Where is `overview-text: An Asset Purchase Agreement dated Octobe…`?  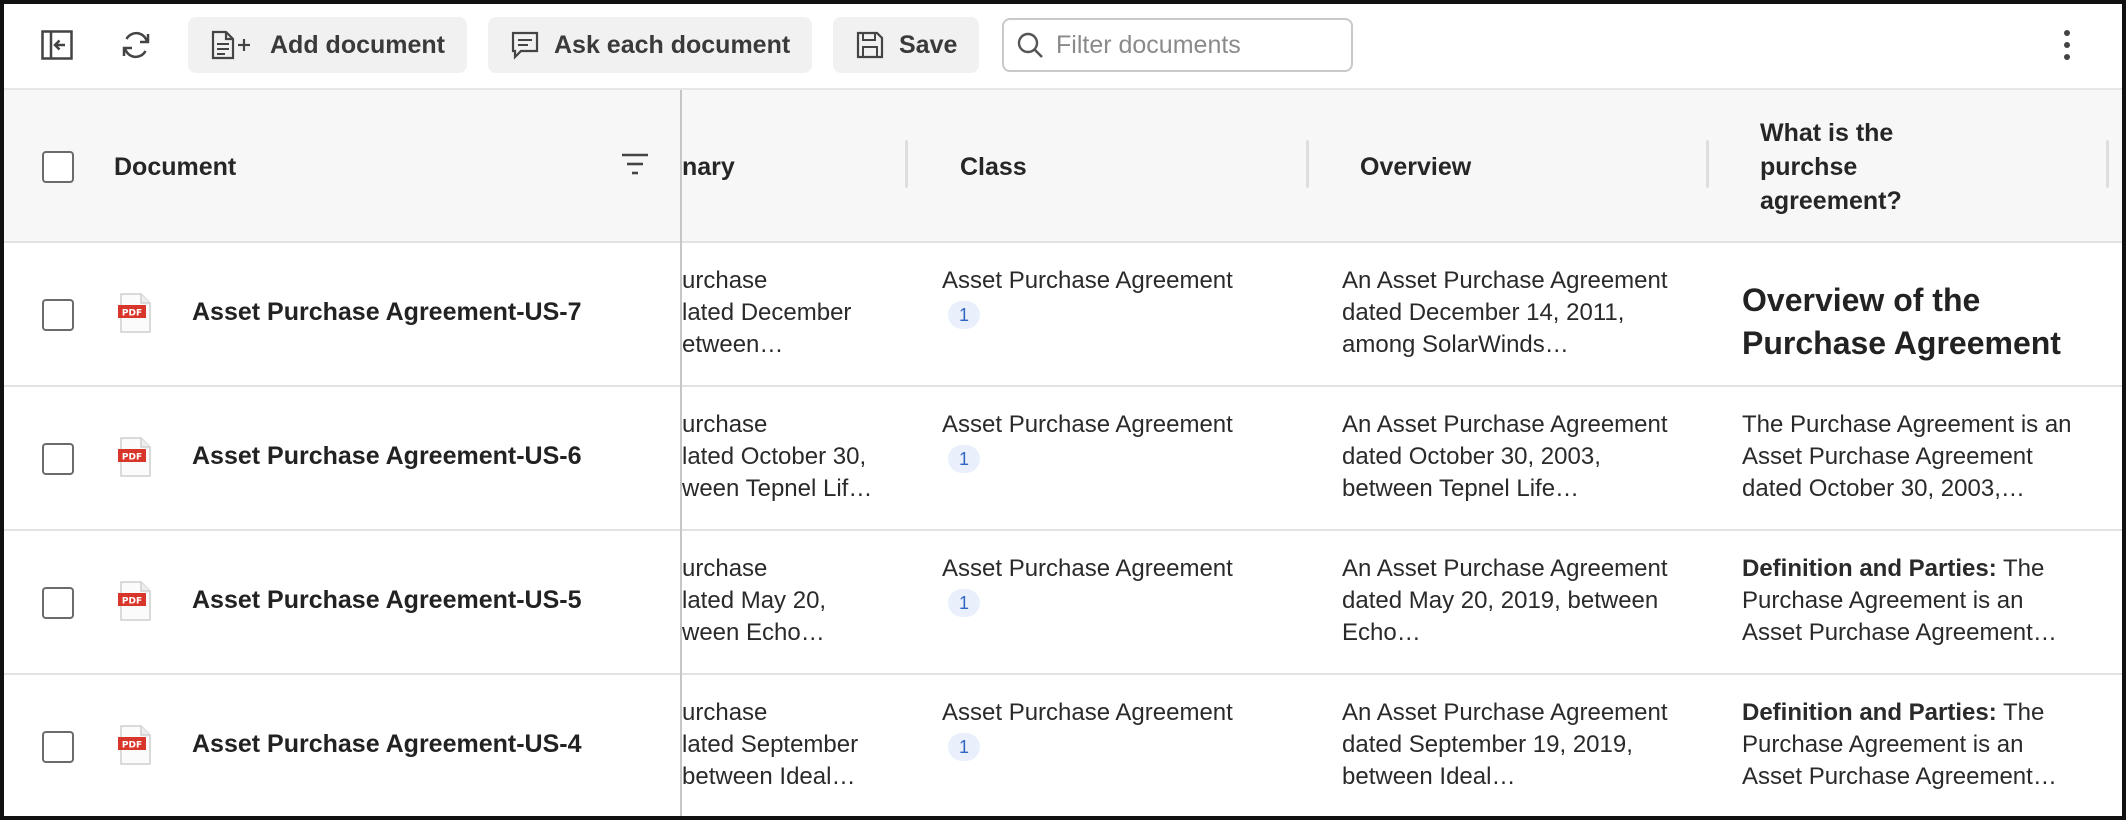 overview-text: An Asset Purchase Agreement dated Octobe… is located at coordinates (1505, 456).